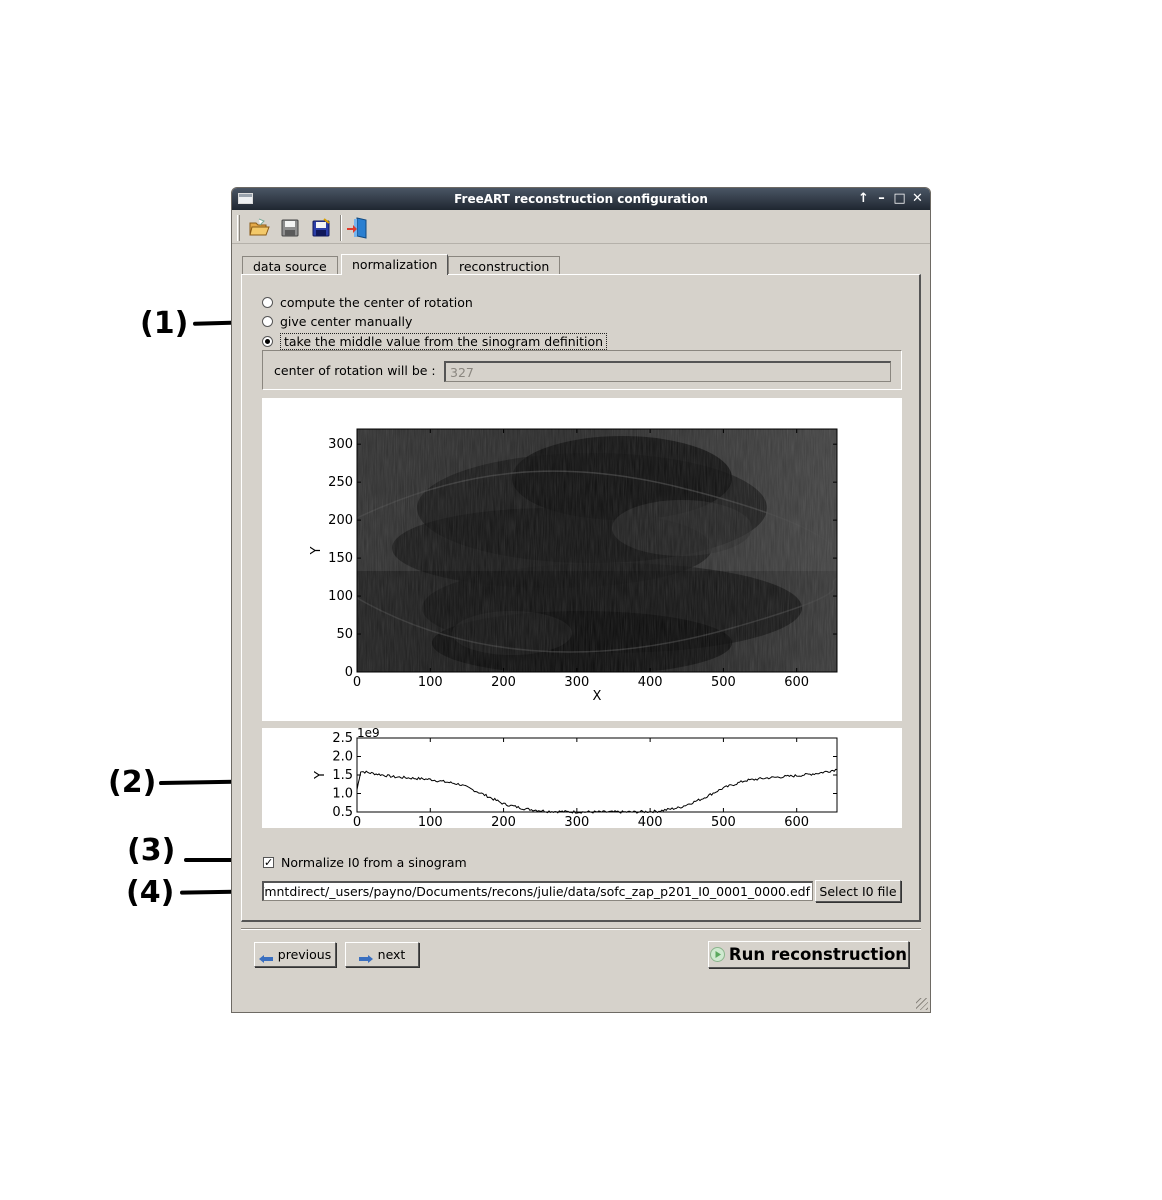 This screenshot has width=1162, height=1200. I want to click on tab-reconstruction: reconstruction, so click(504, 265).